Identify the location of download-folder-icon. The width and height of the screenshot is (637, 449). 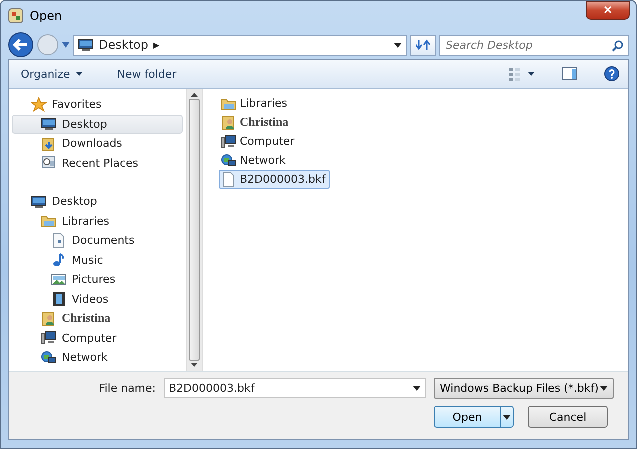
(49, 144).